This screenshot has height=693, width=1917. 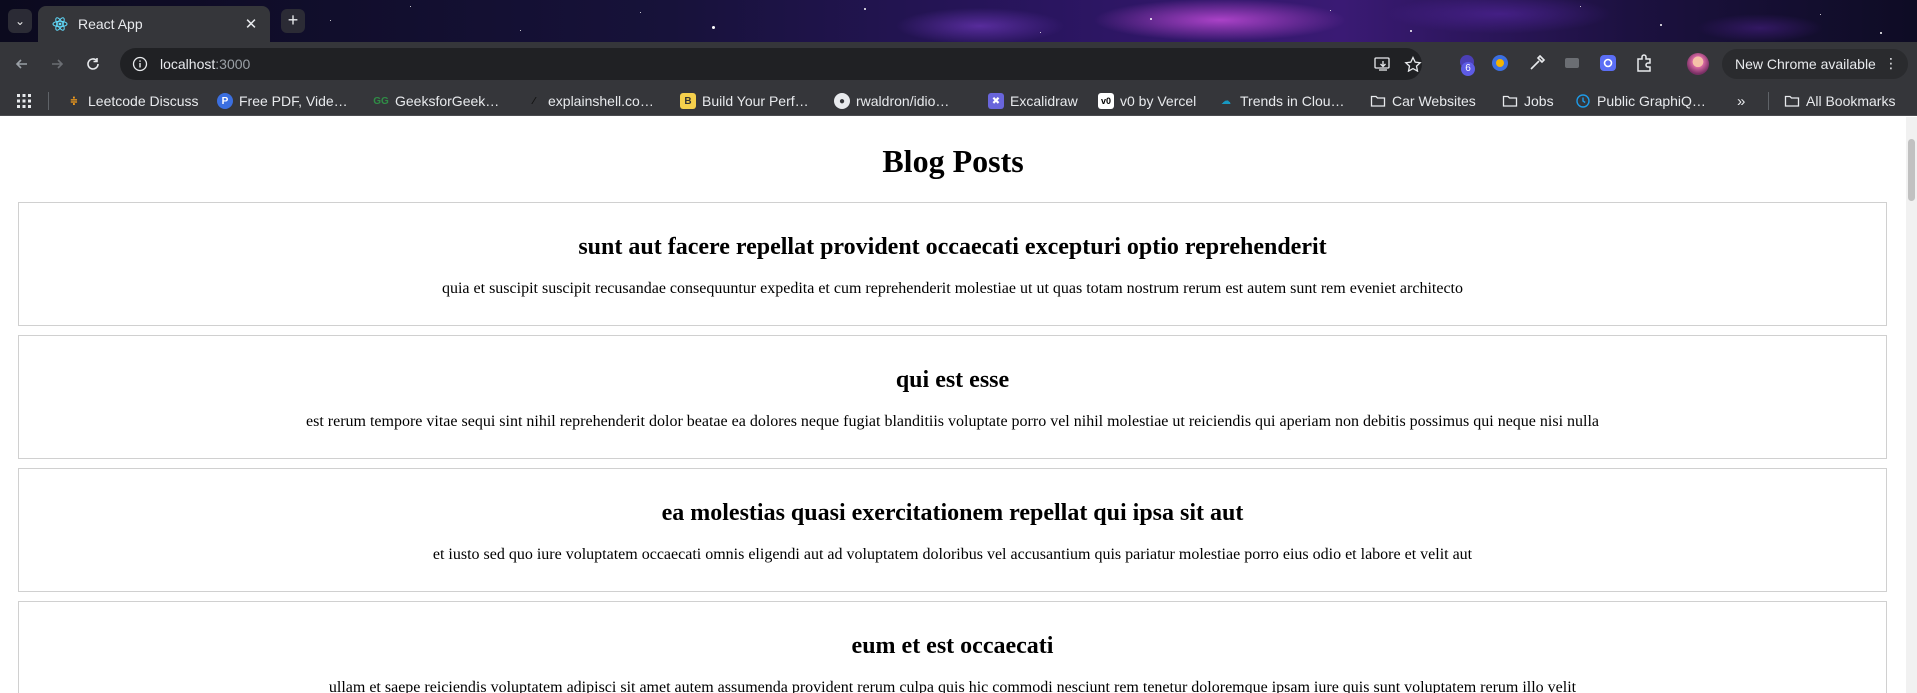 What do you see at coordinates (1468, 69) in the screenshot?
I see `extension-badge: 6` at bounding box center [1468, 69].